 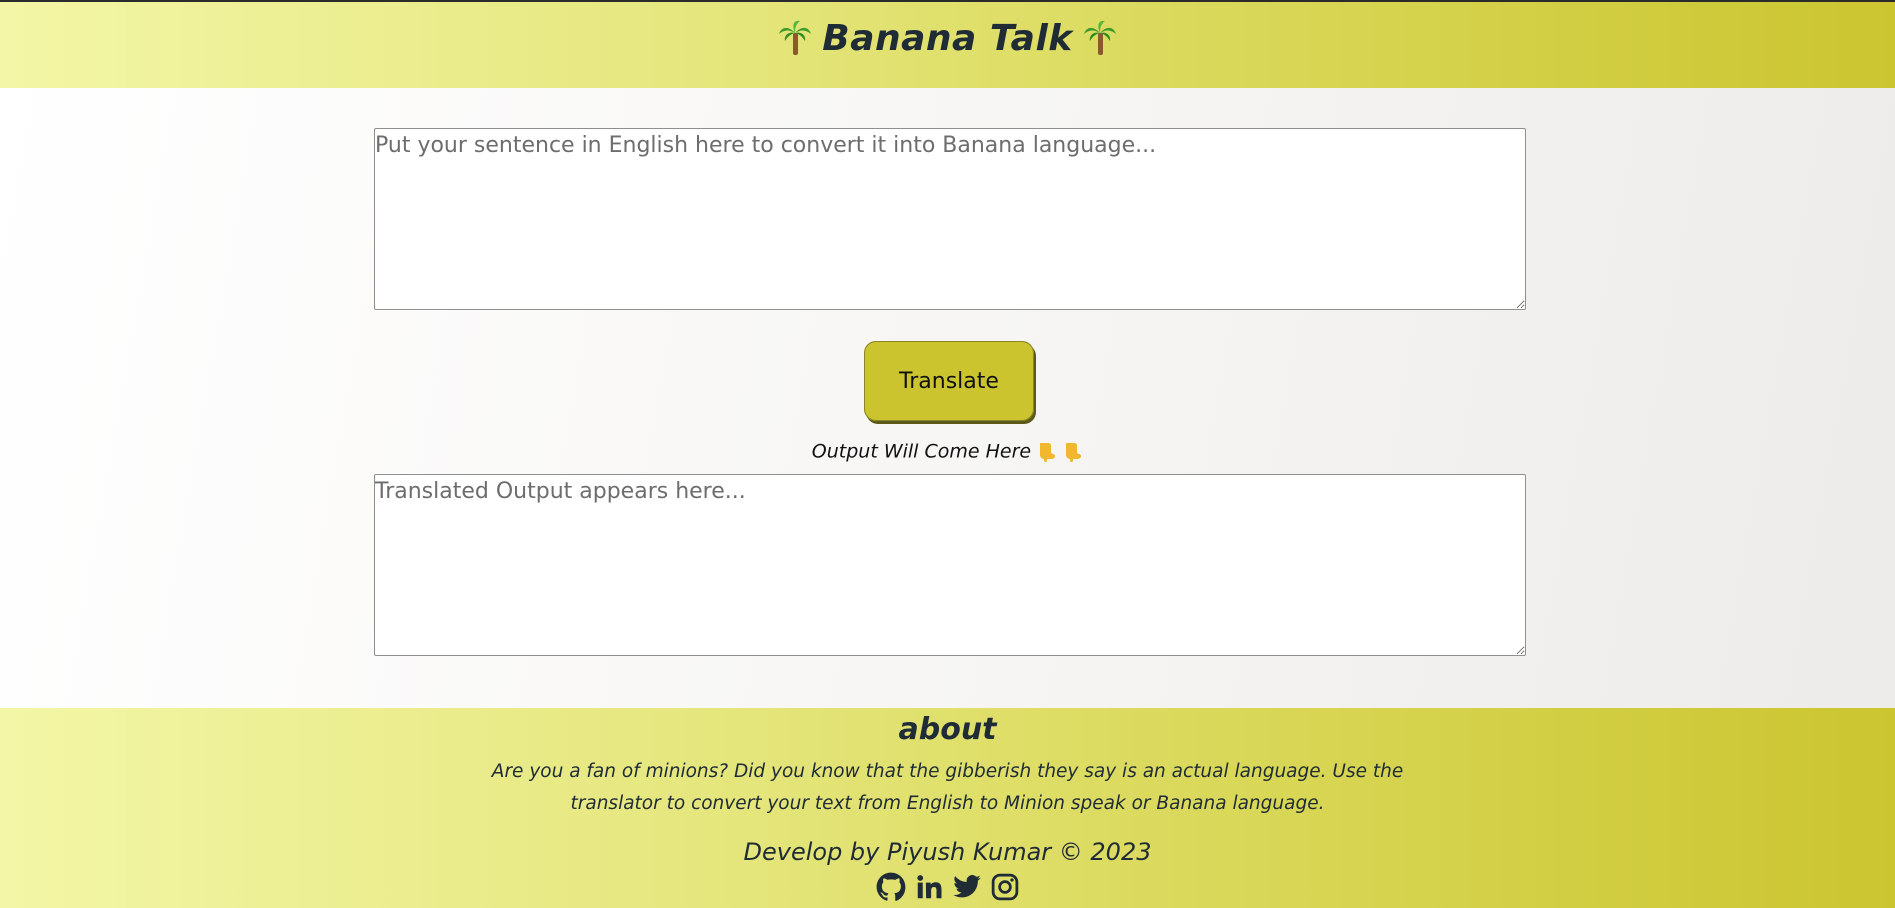 I want to click on social-links, so click(x=947, y=887).